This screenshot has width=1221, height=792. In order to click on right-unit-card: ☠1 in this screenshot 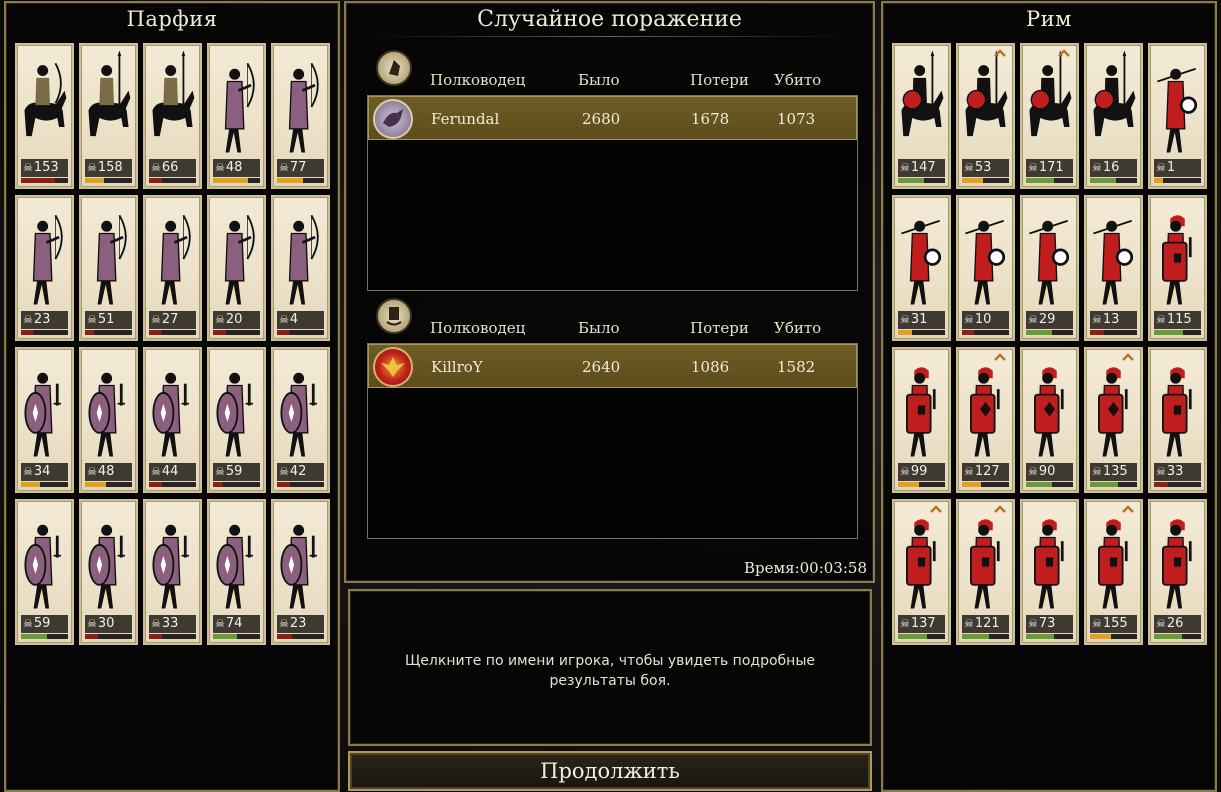, I will do `click(1177, 116)`.